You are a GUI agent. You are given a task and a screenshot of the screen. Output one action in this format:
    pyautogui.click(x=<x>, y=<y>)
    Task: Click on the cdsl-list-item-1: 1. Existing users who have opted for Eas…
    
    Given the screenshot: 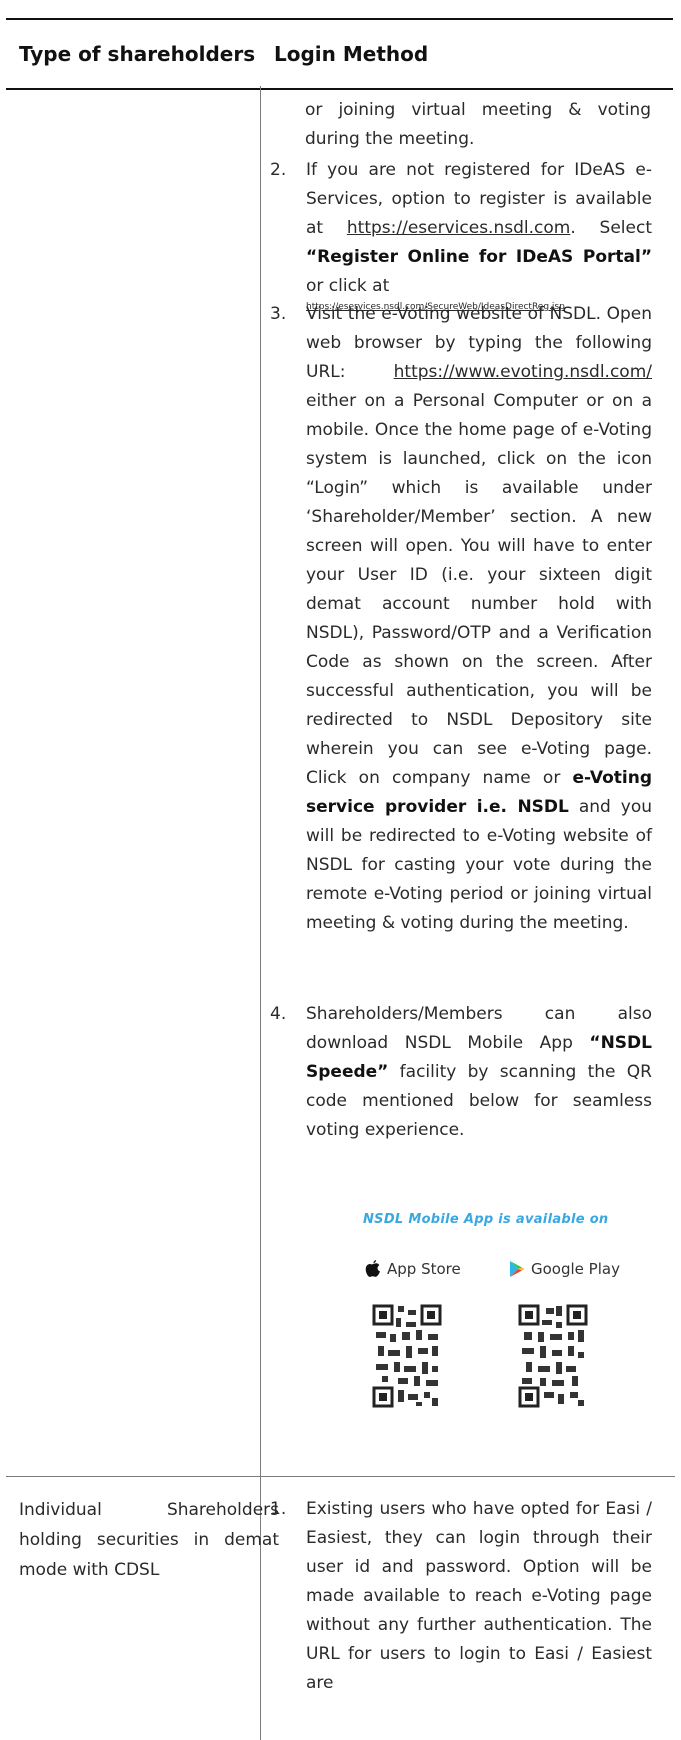 What is the action you would take?
    pyautogui.click(x=461, y=1596)
    